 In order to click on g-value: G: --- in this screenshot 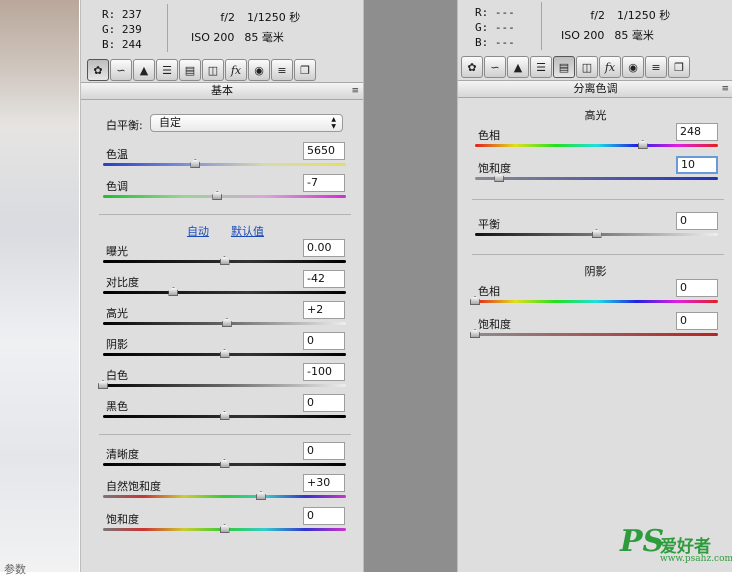, I will do `click(495, 27)`.